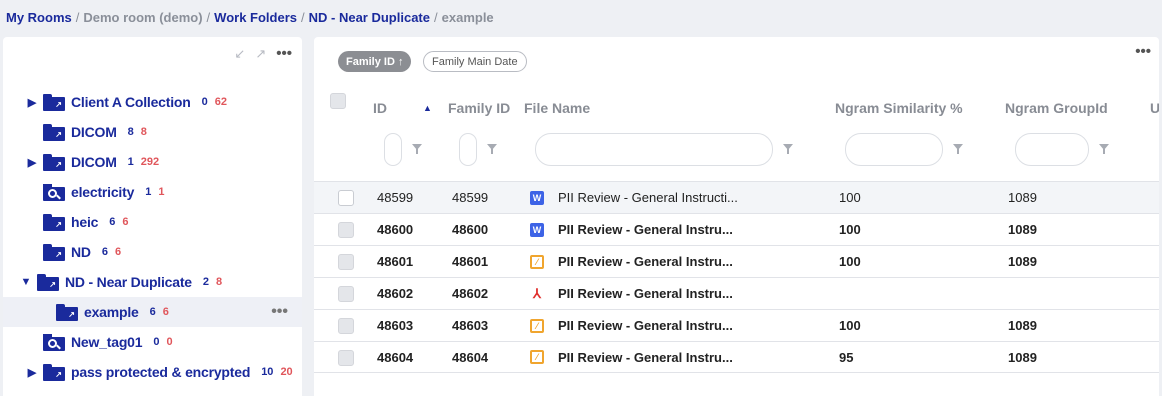 The image size is (1162, 396). Describe the element at coordinates (152, 132) in the screenshot. I see `tree-item-dicom: ↗ DICOM 8 8` at that location.